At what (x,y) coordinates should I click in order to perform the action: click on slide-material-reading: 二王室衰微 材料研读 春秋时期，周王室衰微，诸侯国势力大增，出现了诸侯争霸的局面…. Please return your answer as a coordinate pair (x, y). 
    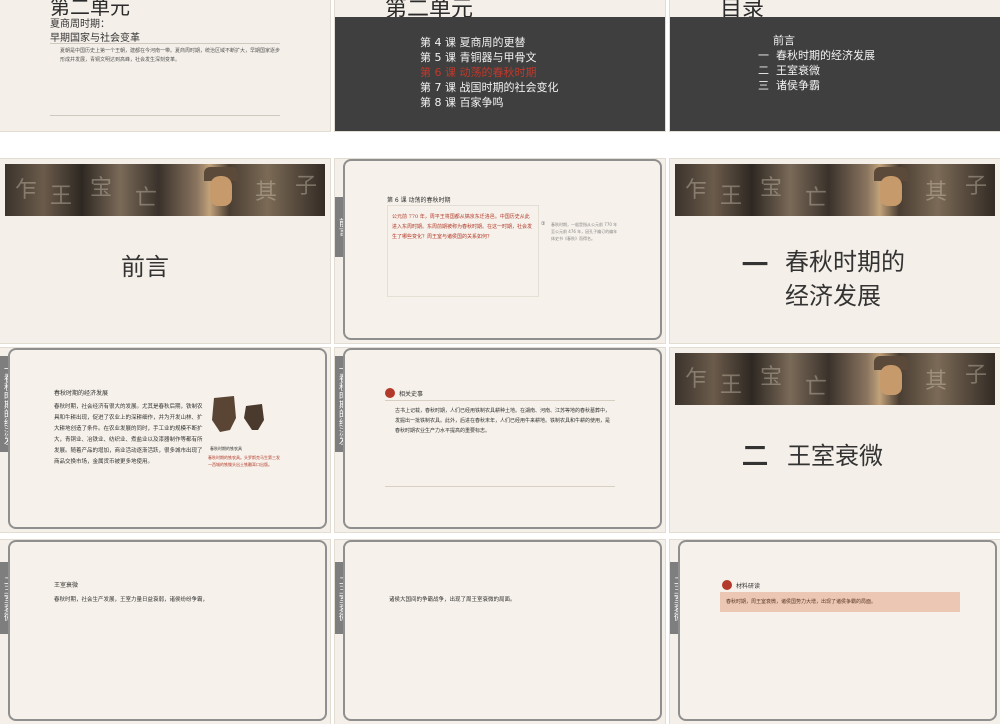
    Looking at the image, I should click on (835, 632).